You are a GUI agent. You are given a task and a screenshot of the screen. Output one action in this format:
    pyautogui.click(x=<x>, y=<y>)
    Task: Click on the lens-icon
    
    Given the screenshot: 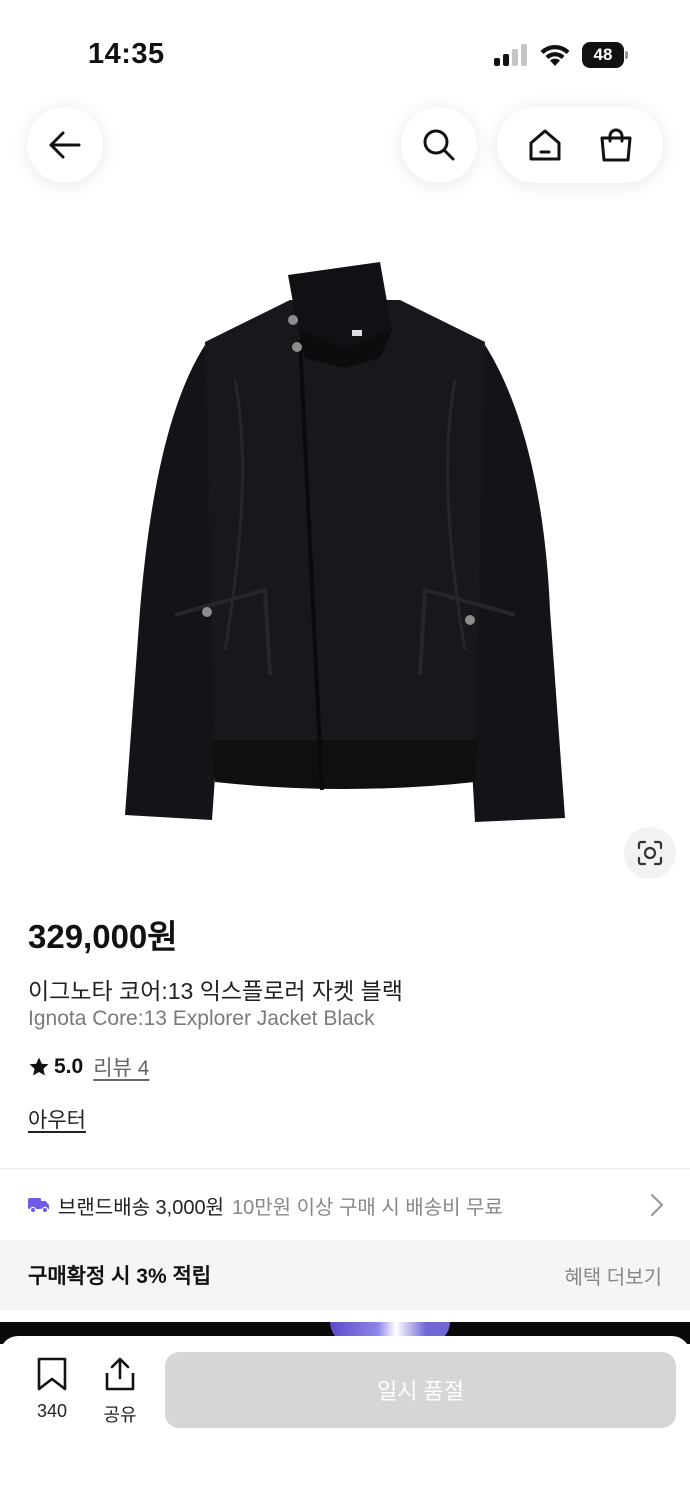 What is the action you would take?
    pyautogui.click(x=650, y=853)
    